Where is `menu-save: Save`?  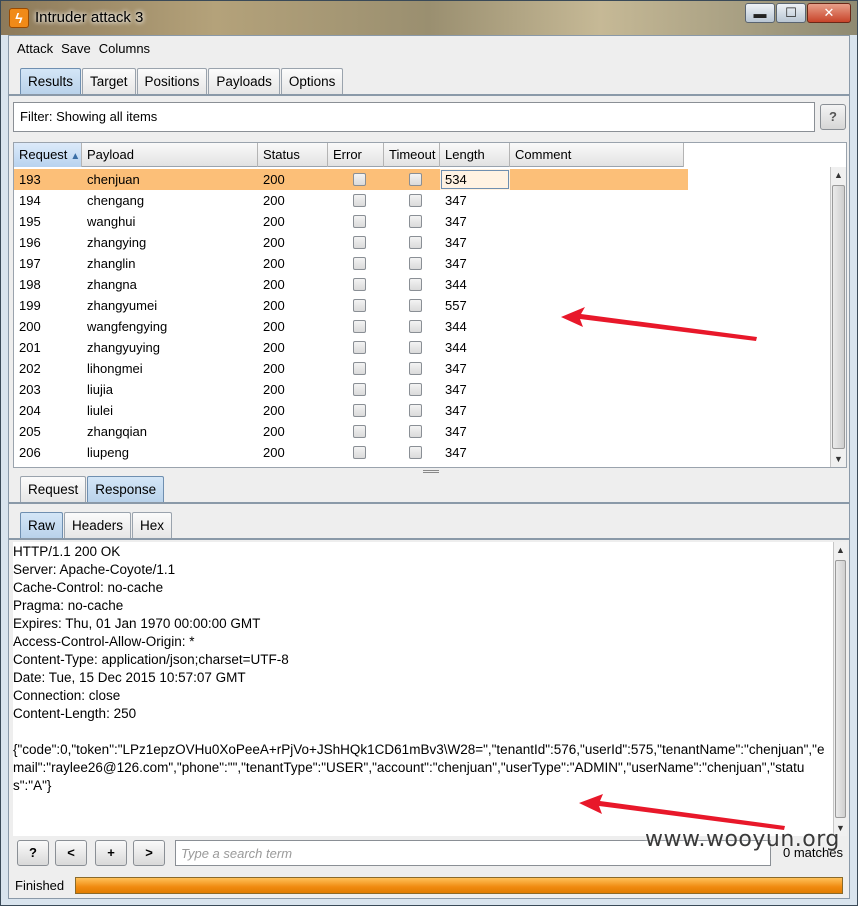 menu-save: Save is located at coordinates (76, 48).